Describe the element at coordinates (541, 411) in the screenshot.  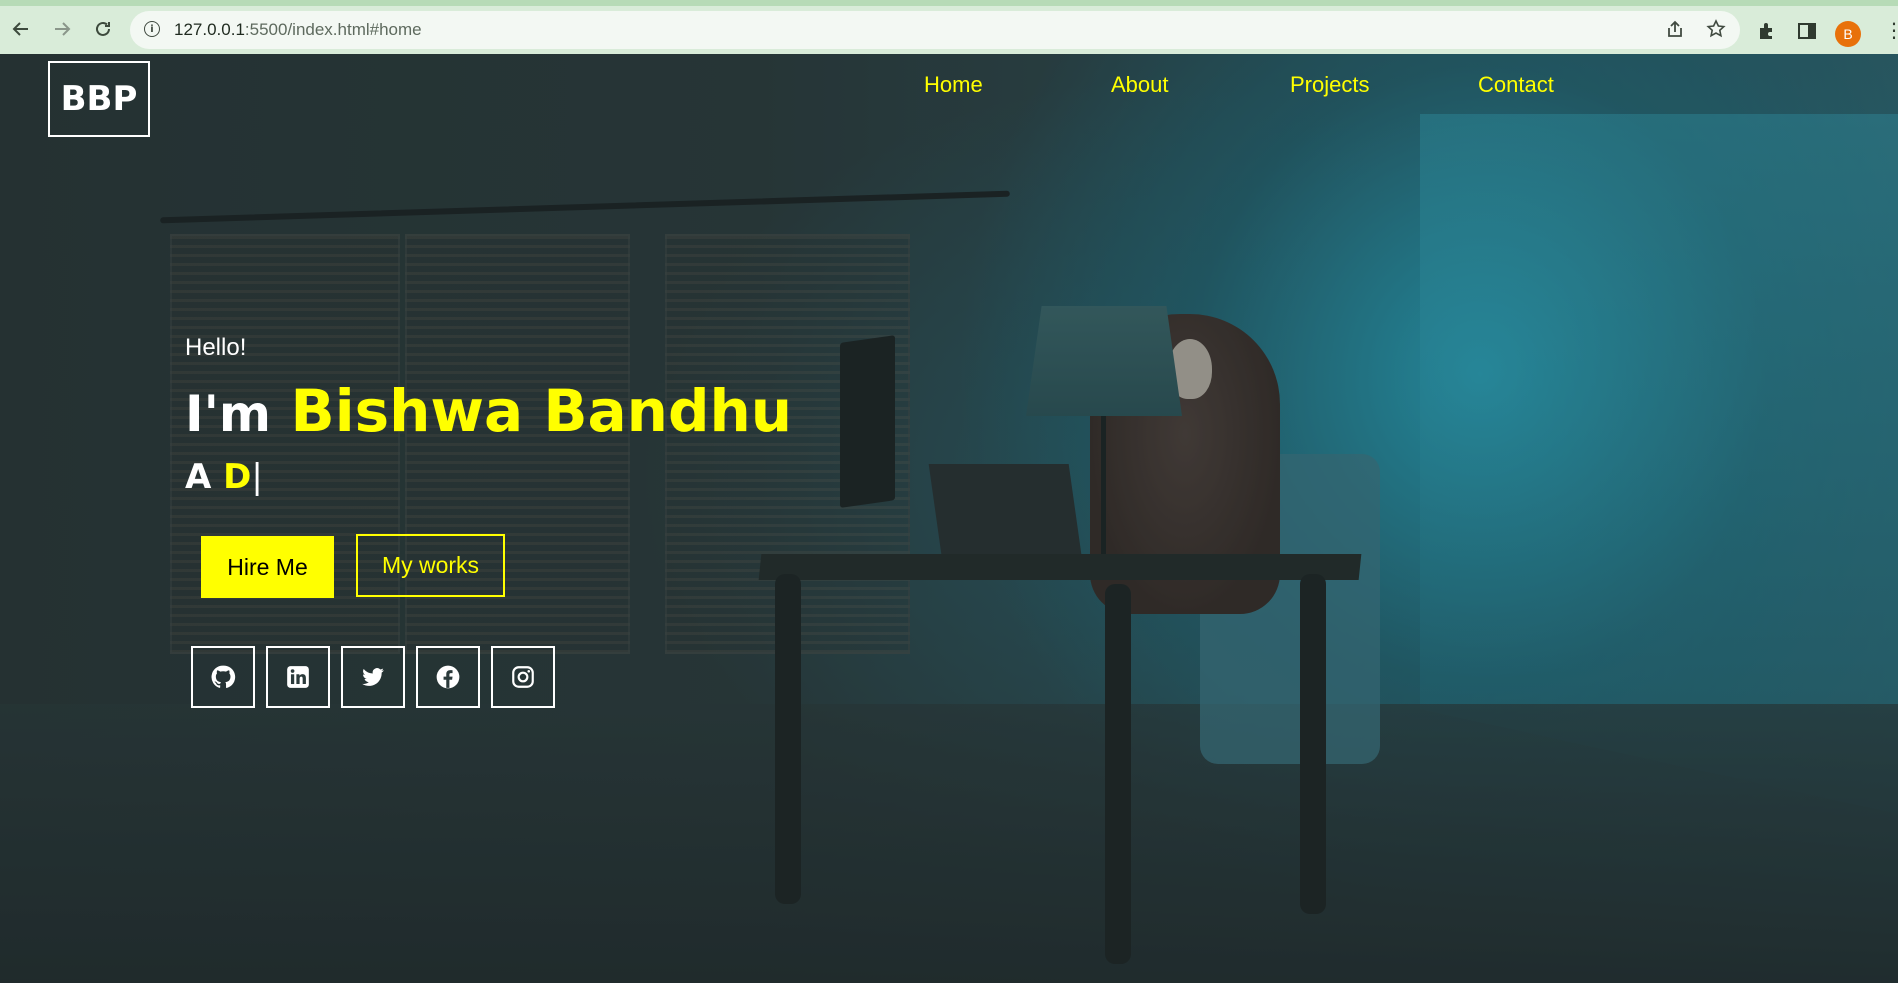
I see `hero-name: Bishwa Bandhu` at that location.